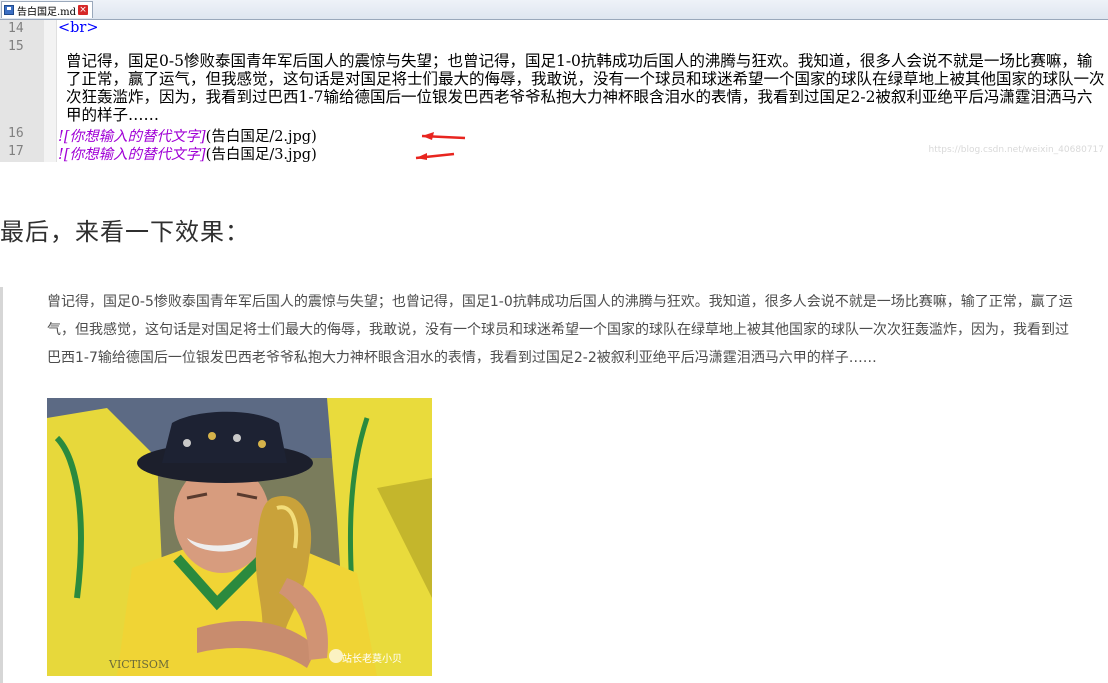 The width and height of the screenshot is (1108, 683). Describe the element at coordinates (428, 136) in the screenshot. I see `arrowhead-icon` at that location.